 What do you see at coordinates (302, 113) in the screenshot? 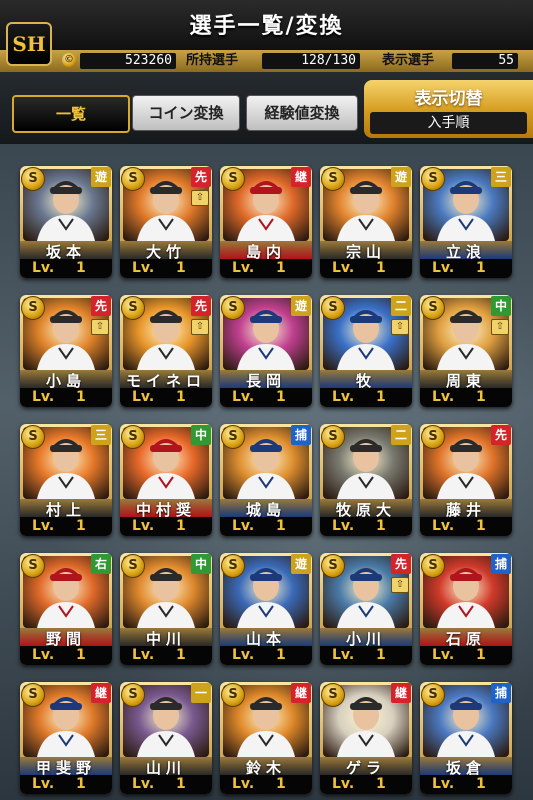
I see `tab-exp-convert: 経験値変換` at bounding box center [302, 113].